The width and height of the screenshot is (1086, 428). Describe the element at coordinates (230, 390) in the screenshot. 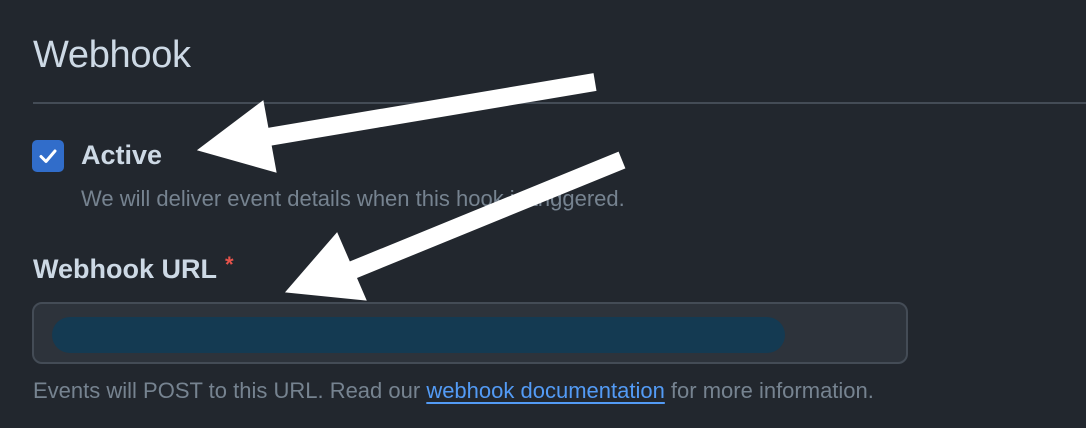

I see `help-text-before: Events will POST to this URL. Read our` at that location.